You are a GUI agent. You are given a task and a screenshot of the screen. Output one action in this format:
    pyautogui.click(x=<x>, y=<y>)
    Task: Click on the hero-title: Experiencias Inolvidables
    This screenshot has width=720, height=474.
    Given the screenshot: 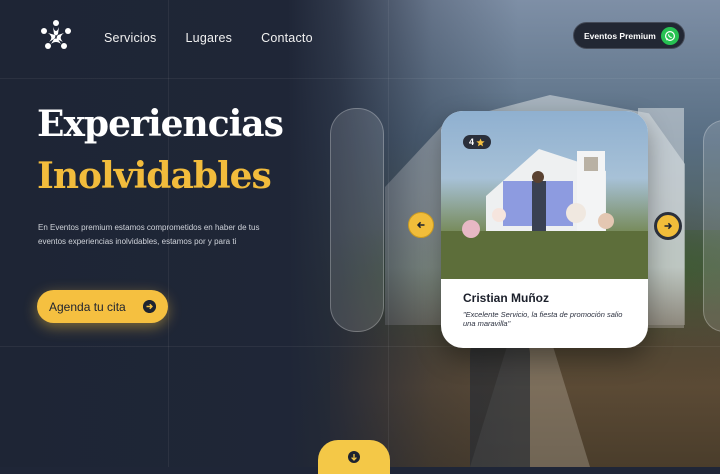 What is the action you would take?
    pyautogui.click(x=160, y=150)
    